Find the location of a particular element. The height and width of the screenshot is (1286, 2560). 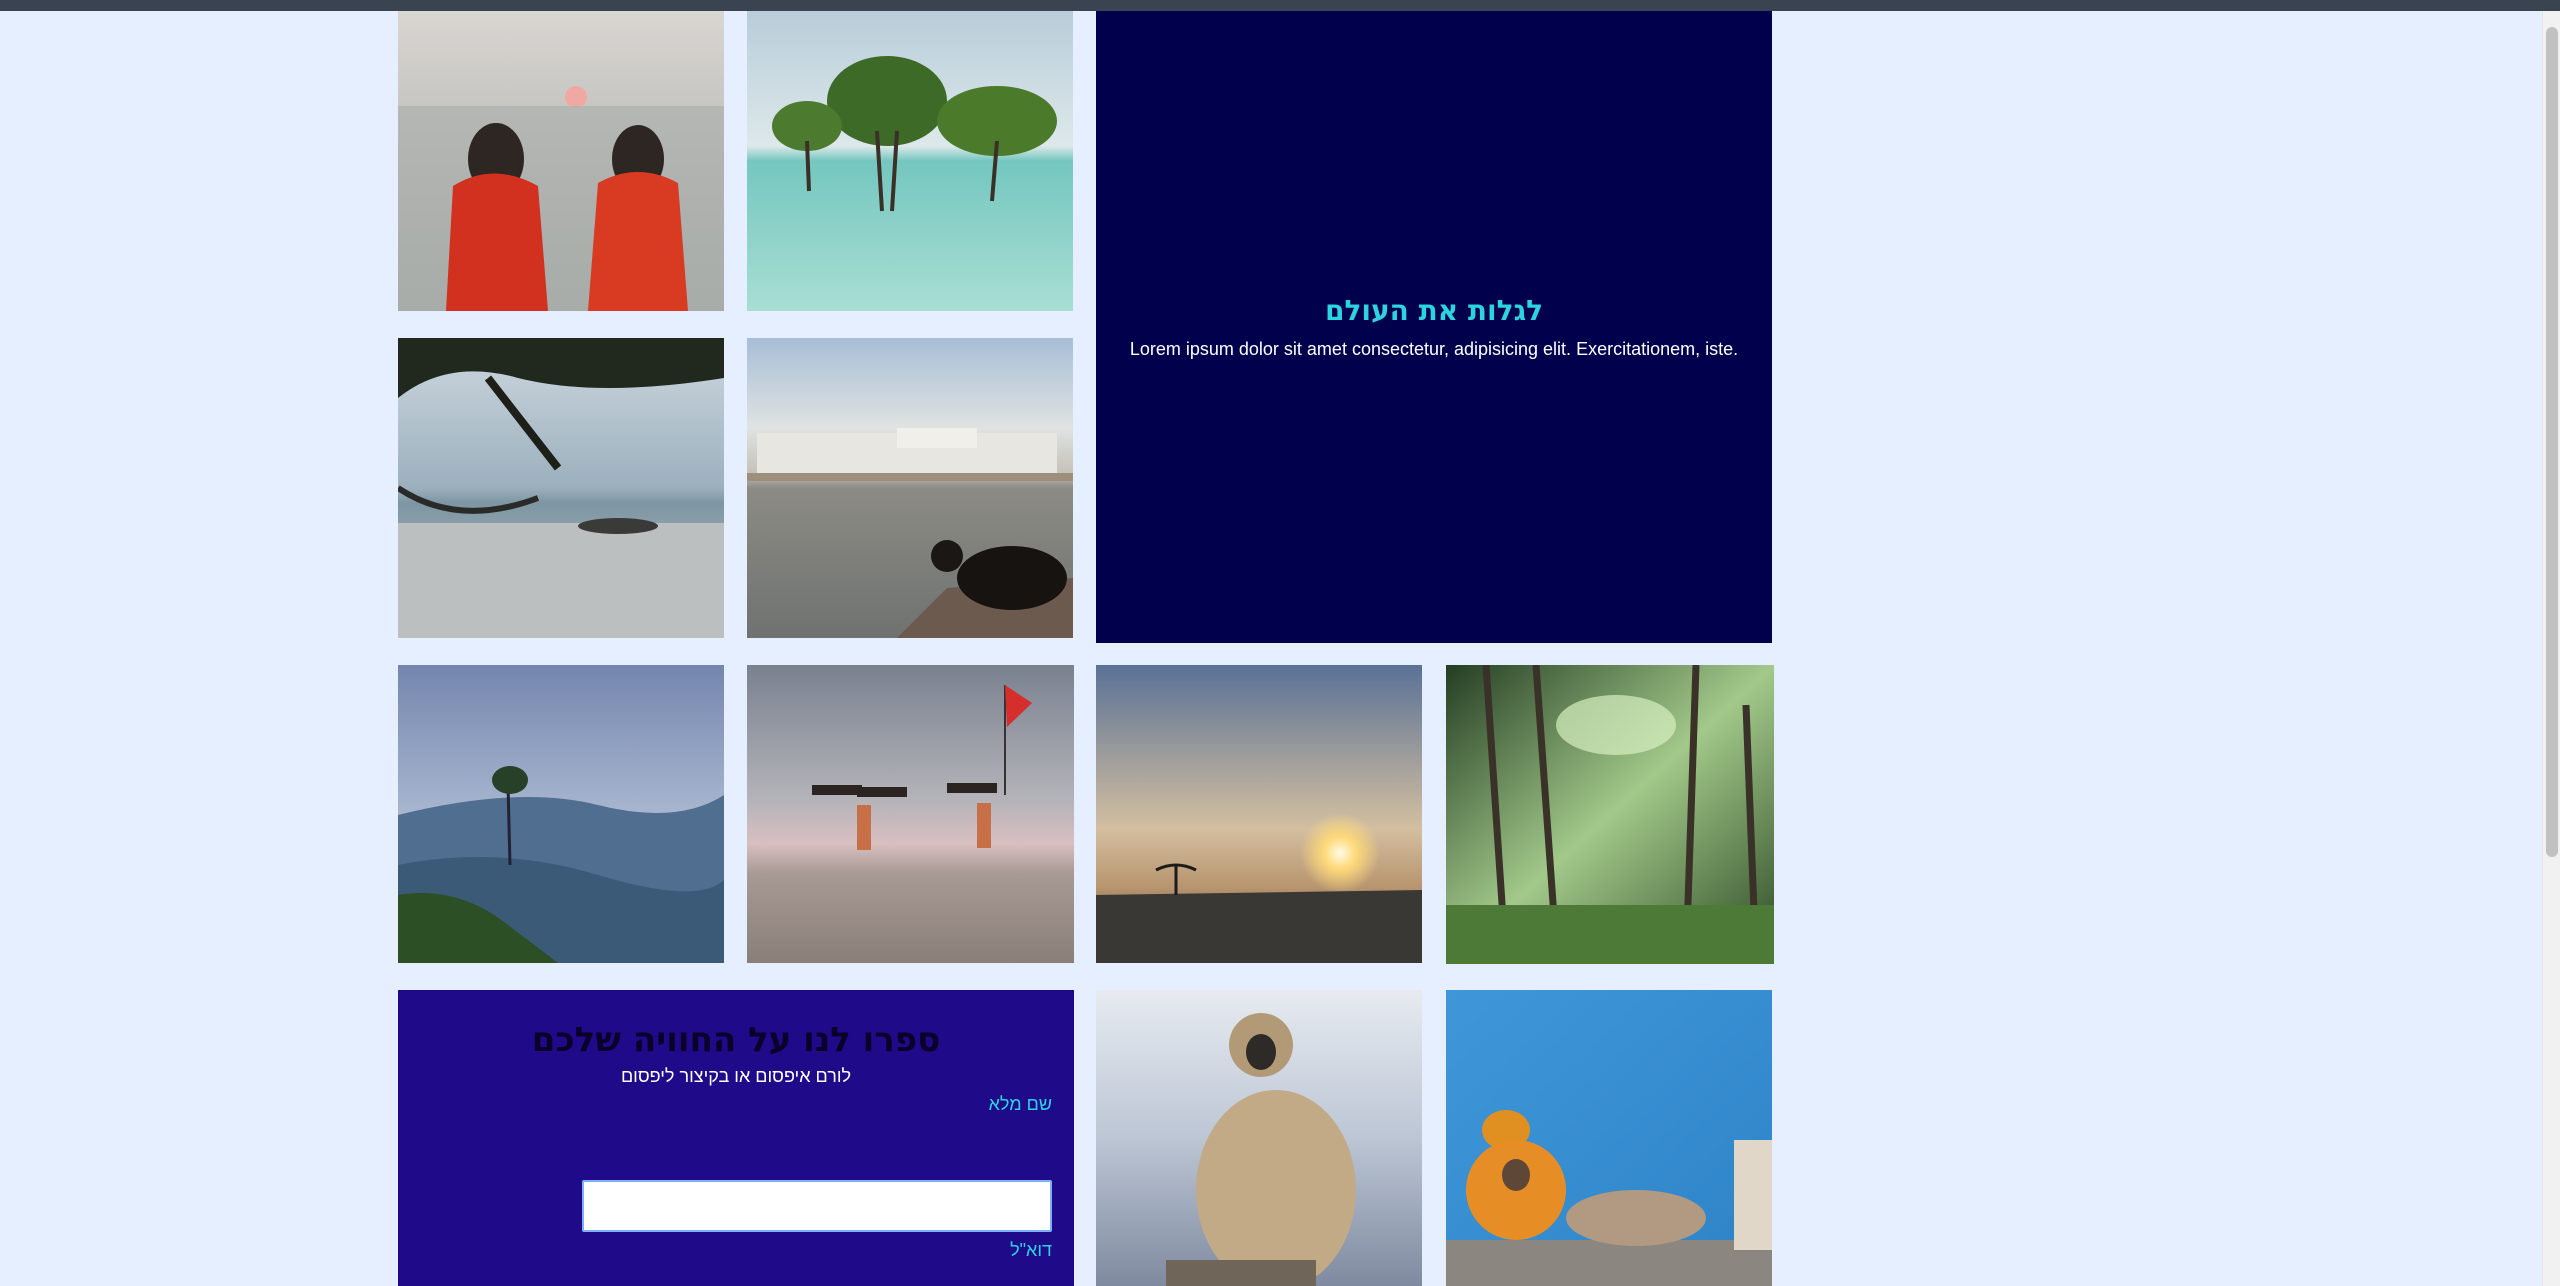

full-name-label: שם מלא is located at coordinates (1020, 1104).